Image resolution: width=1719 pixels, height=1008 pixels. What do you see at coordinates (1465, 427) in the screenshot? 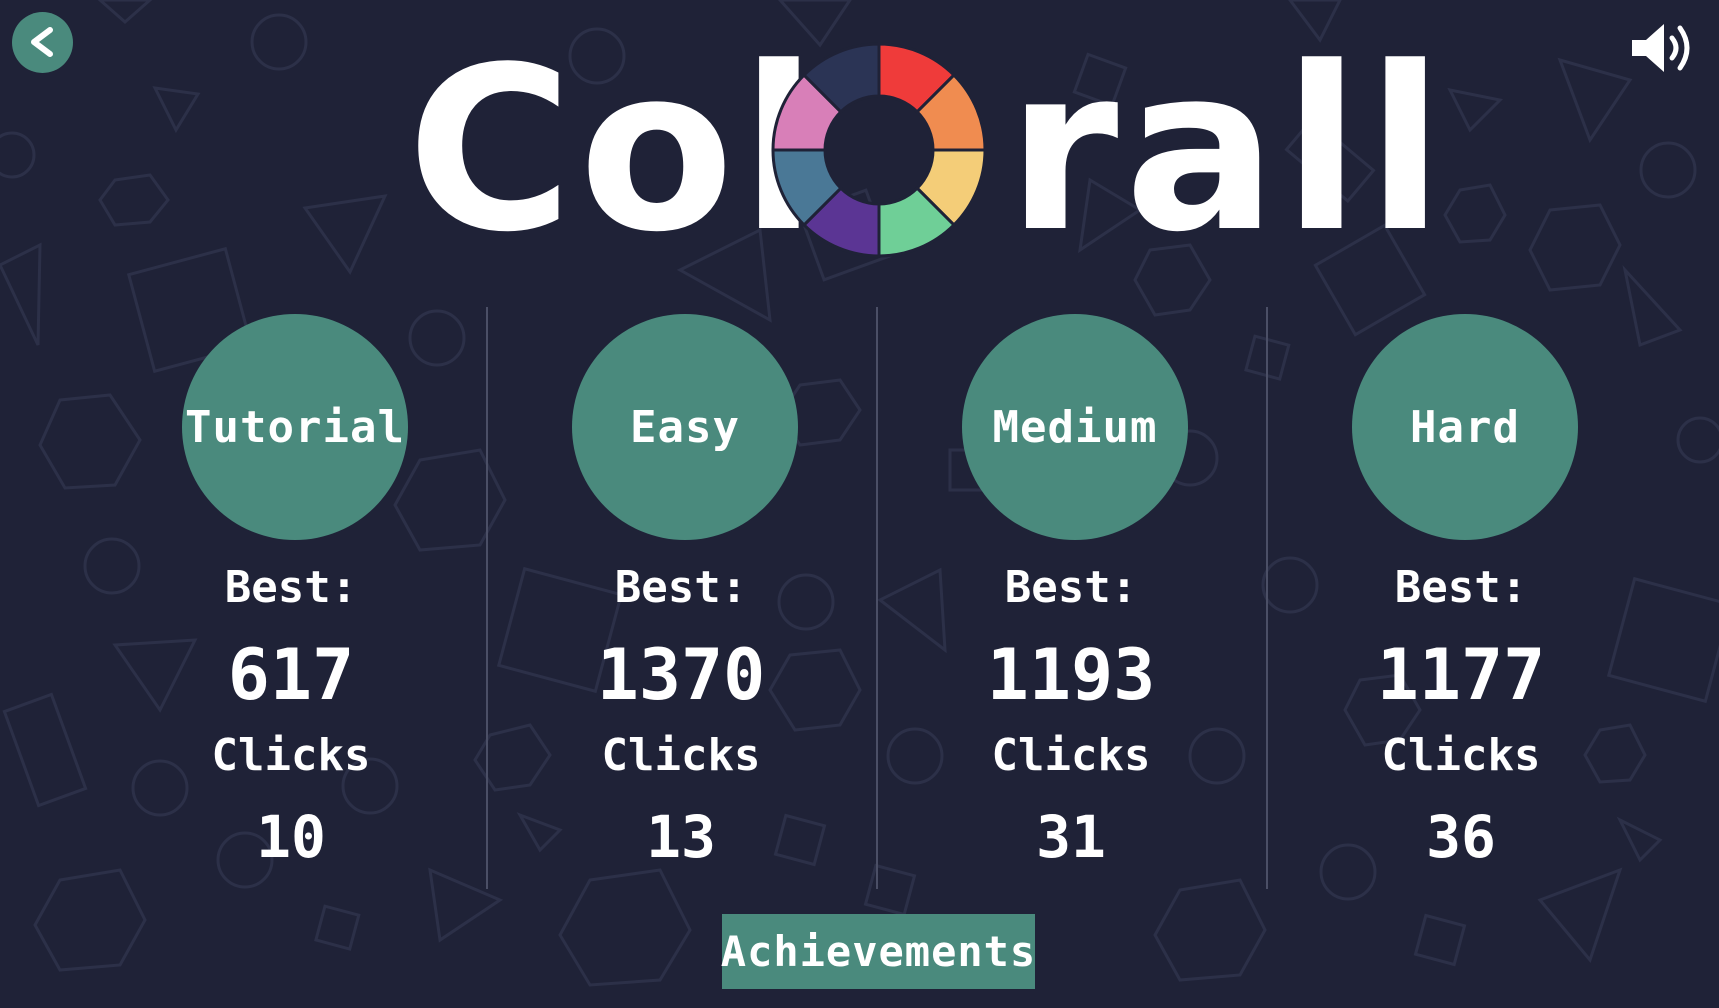
I see `hard-button: Hard` at bounding box center [1465, 427].